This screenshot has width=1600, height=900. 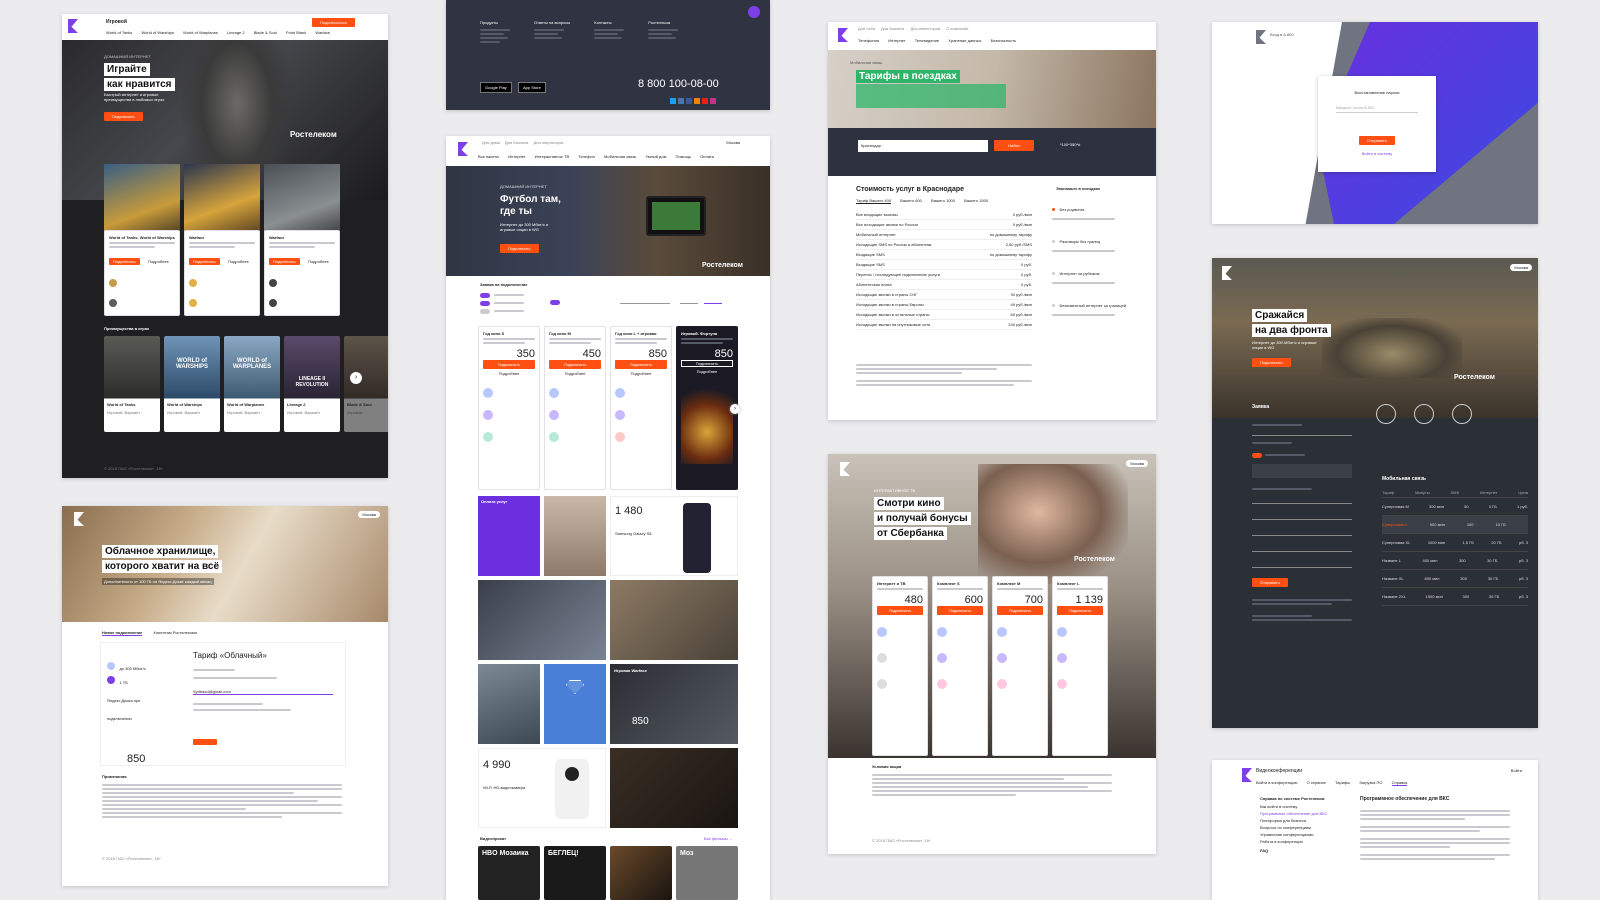 What do you see at coordinates (713, 300) in the screenshot?
I see `flat-field` at bounding box center [713, 300].